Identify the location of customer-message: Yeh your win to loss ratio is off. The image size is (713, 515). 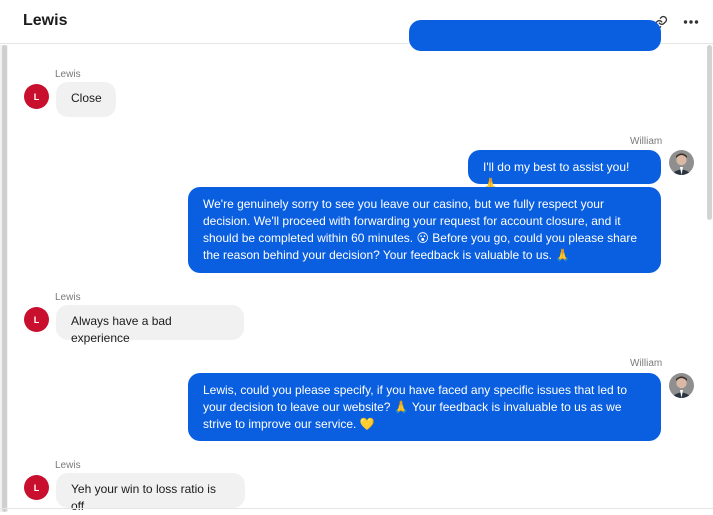
(150, 493).